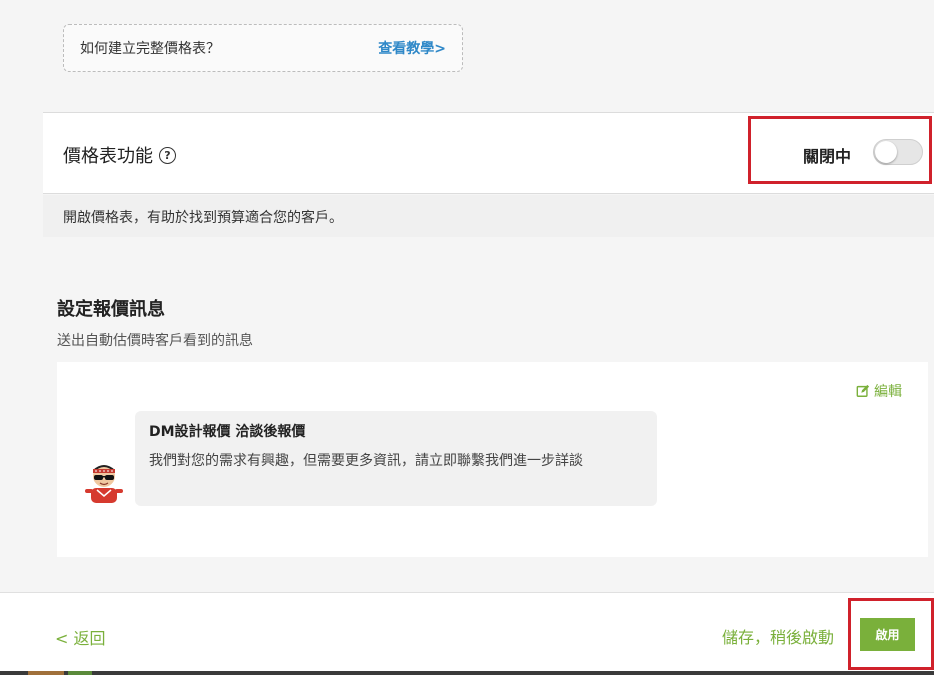 The image size is (934, 675). Describe the element at coordinates (150, 49) in the screenshot. I see `tutorial-question: 如何建立完整價格表？` at that location.